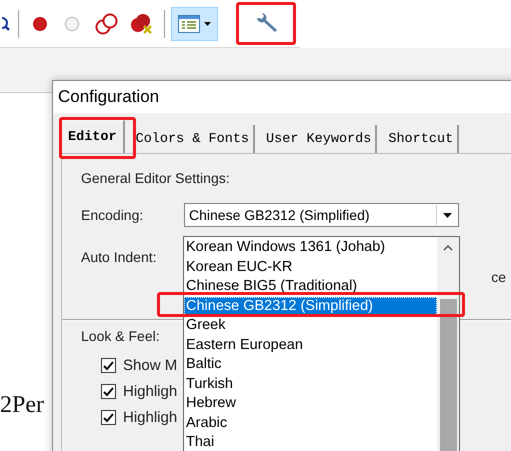  What do you see at coordinates (321, 215) in the screenshot?
I see `encoding-dropdown: Chinese GB2312 (Simplified)` at bounding box center [321, 215].